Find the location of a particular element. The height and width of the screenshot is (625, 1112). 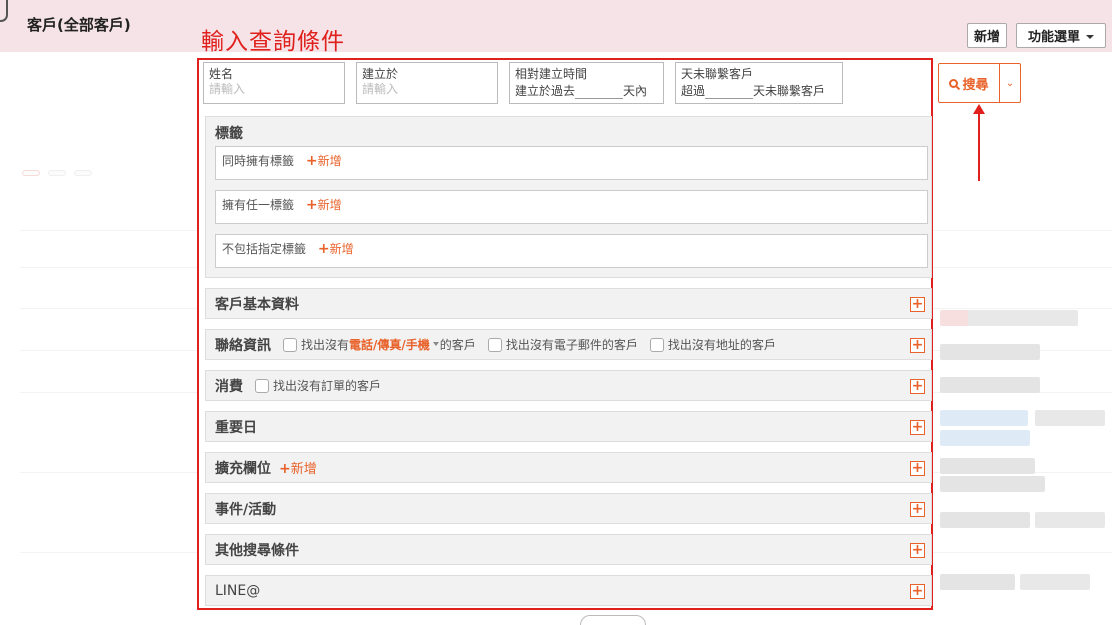

no-phone-checkbox: 找出沒有 電話/傳真/手機 的客戶 is located at coordinates (379, 344).